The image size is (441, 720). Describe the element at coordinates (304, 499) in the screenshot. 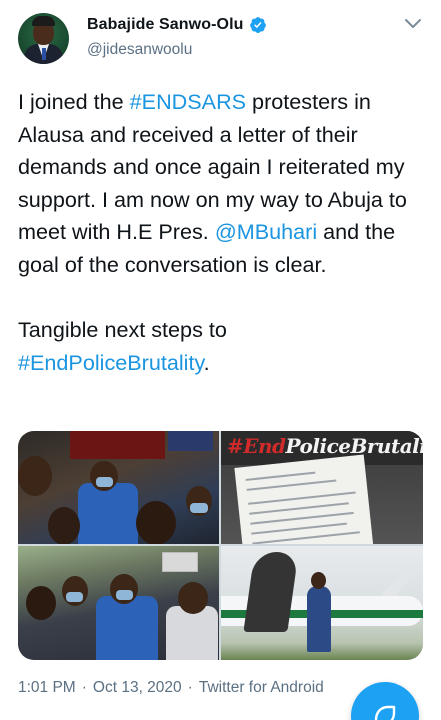

I see `letter-document` at that location.